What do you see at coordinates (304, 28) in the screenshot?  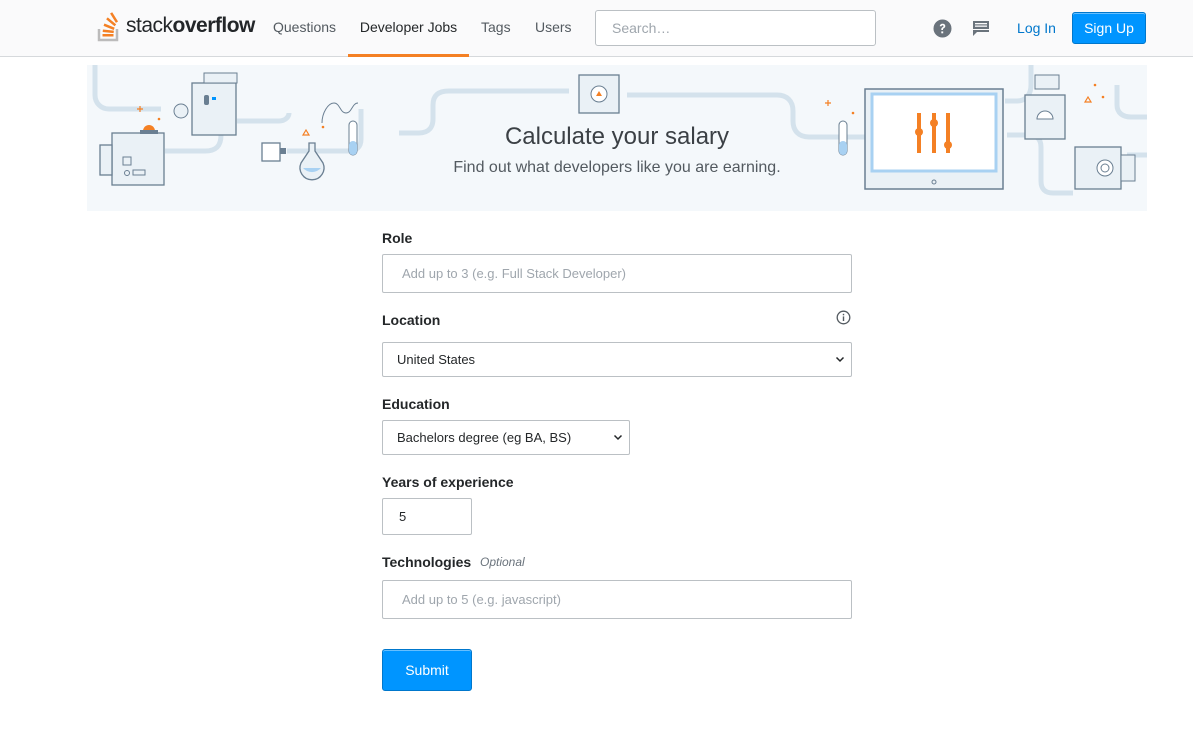 I see `nav-questions: Questions` at bounding box center [304, 28].